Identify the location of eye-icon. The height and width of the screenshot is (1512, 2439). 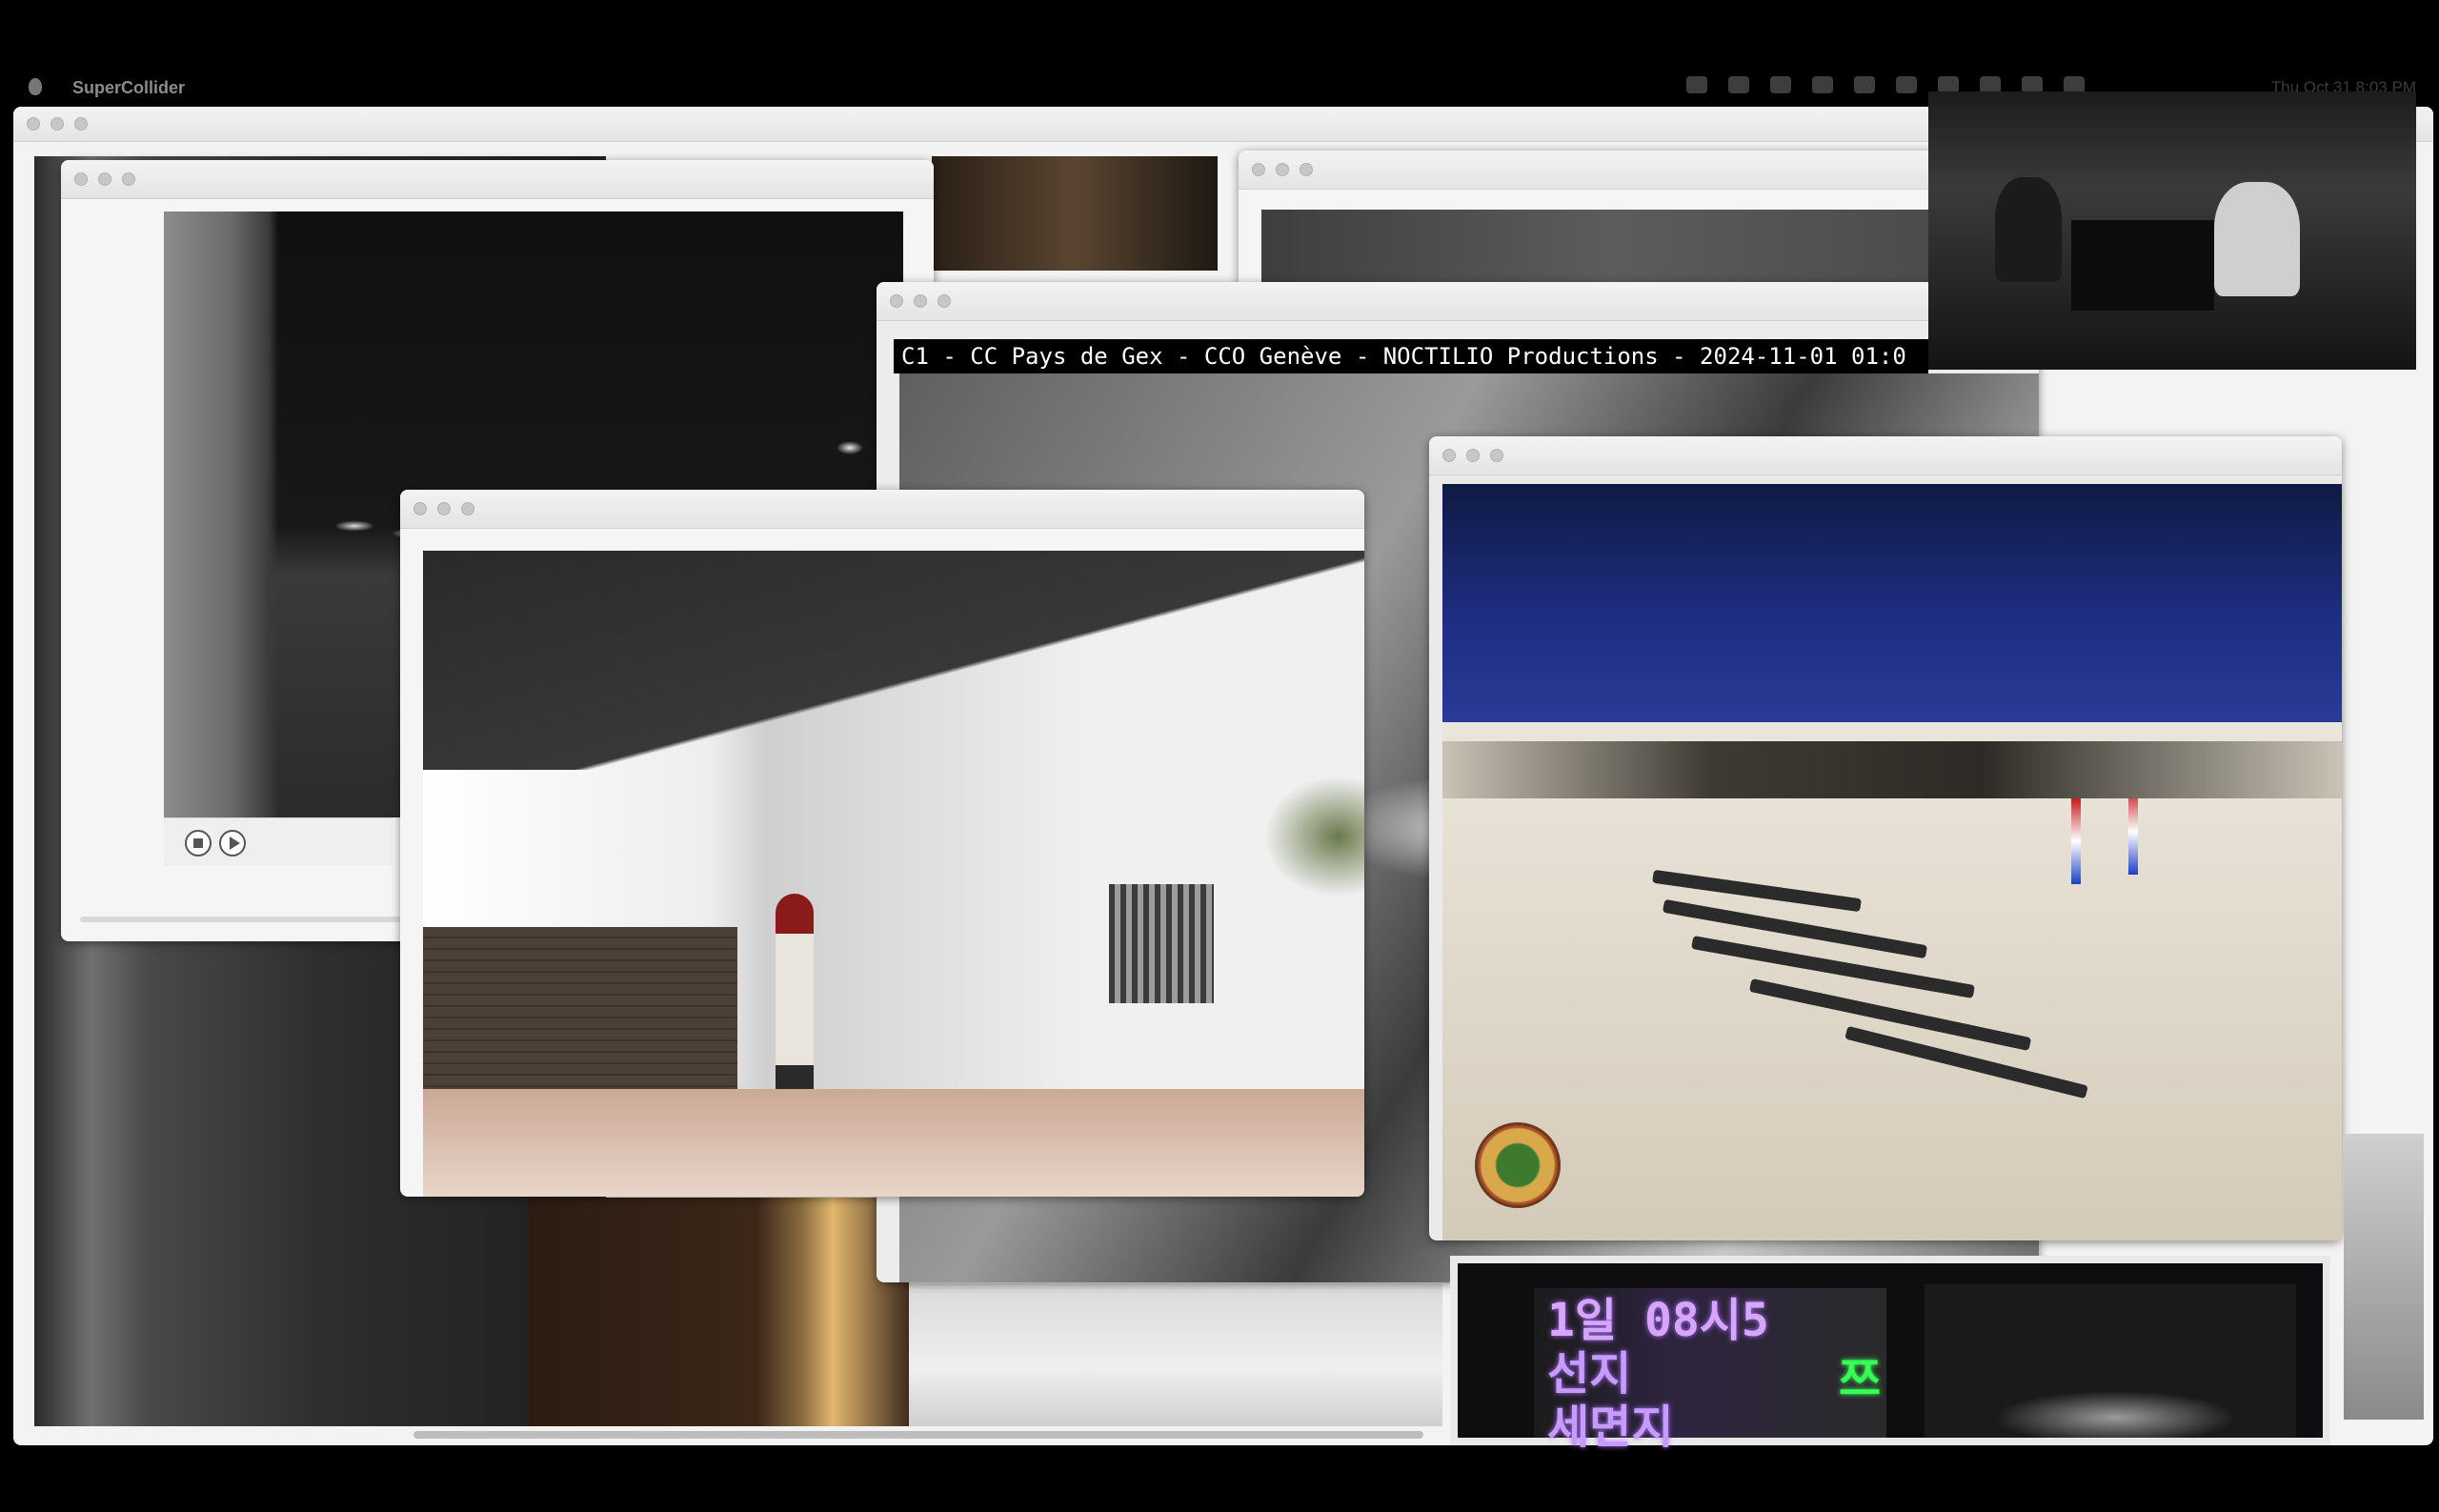
(1696, 84).